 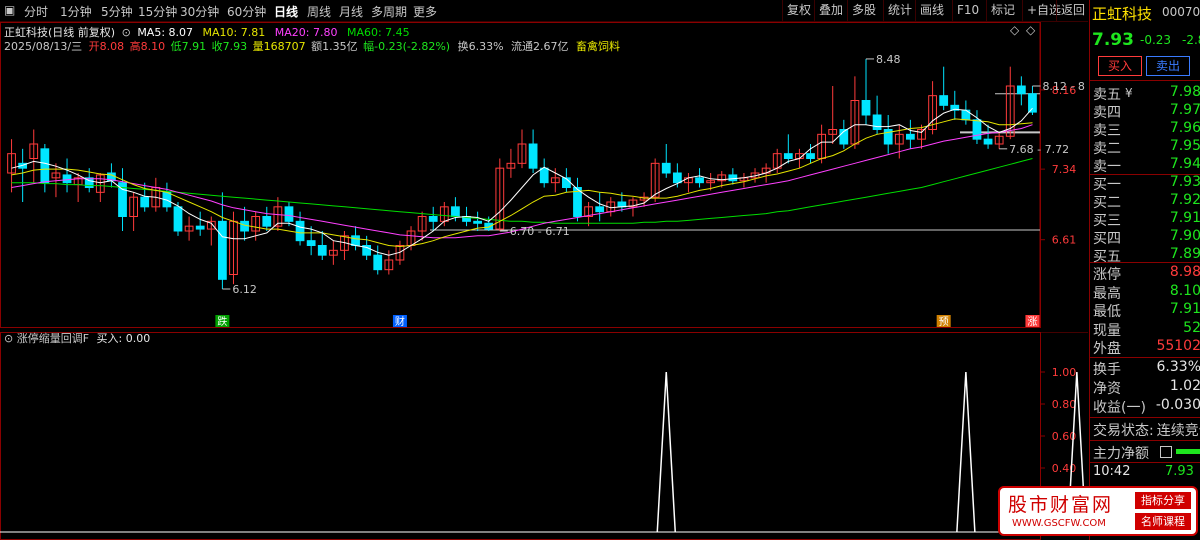 What do you see at coordinates (1064, 372) in the screenshot?
I see `indicator-tick-label: 1.00` at bounding box center [1064, 372].